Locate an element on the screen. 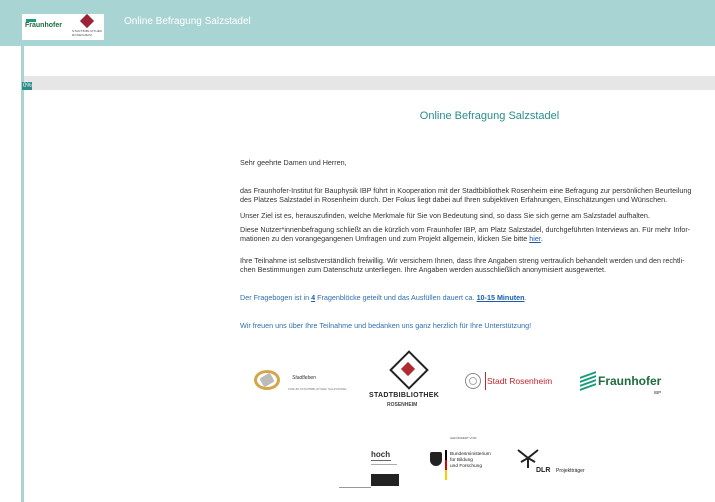  stadtbibliothek-mini-icon is located at coordinates (87, 21).